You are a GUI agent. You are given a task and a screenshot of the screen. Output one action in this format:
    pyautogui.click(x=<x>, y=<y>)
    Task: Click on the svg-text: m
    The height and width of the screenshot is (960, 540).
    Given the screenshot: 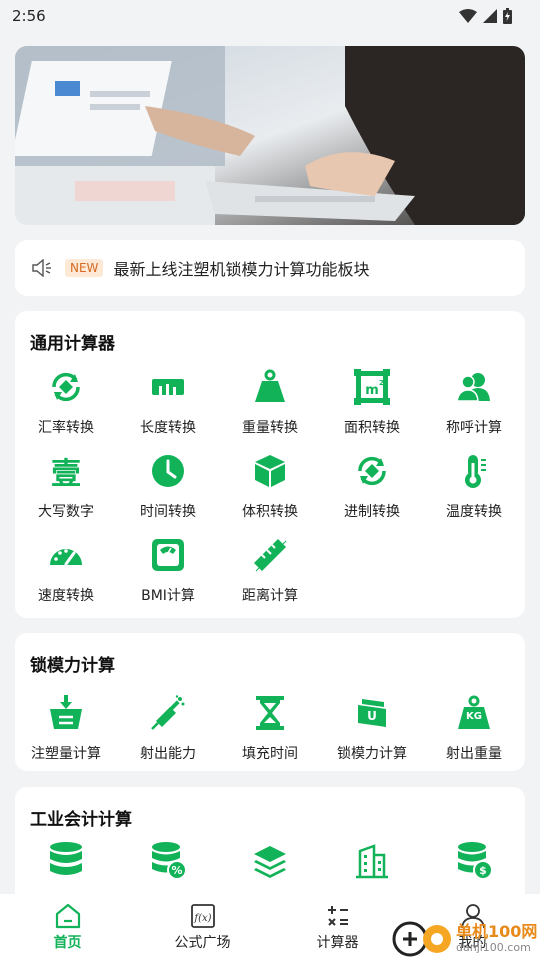 What is the action you would take?
    pyautogui.click(x=372, y=390)
    